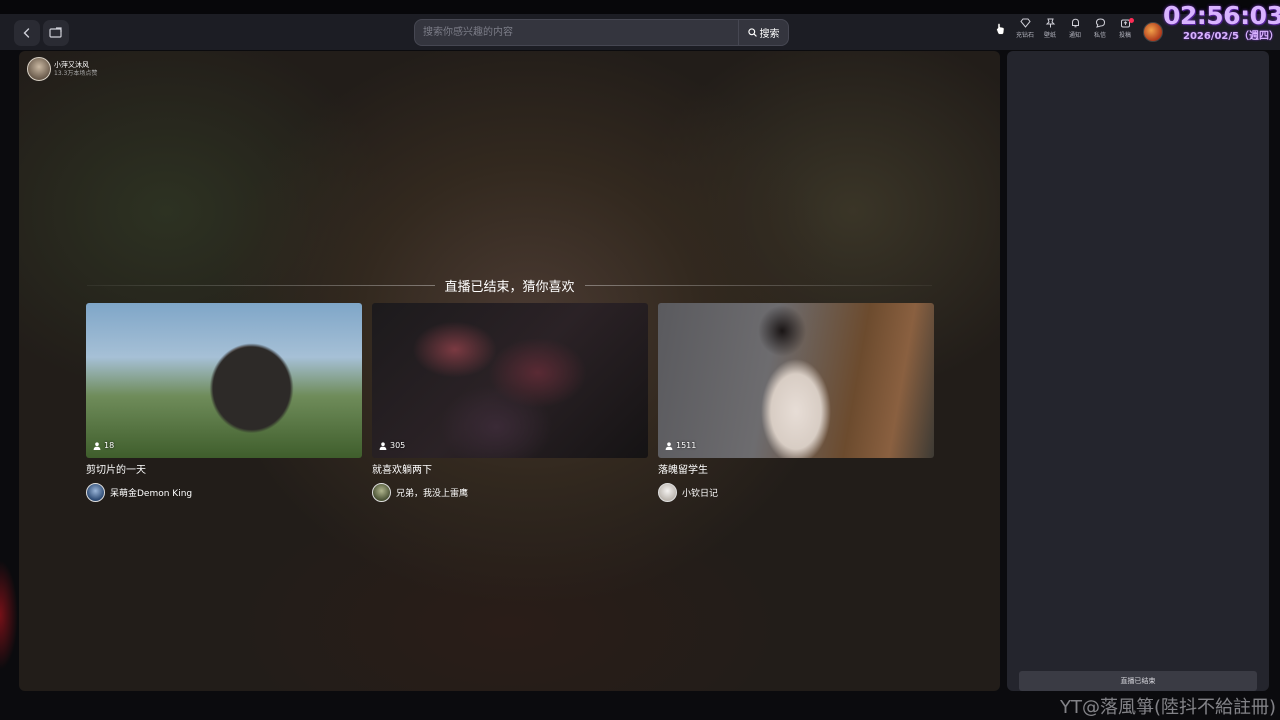 This screenshot has width=1280, height=720. What do you see at coordinates (76, 73) in the screenshot?
I see `streamer-likes: 13.3万本场点赞` at bounding box center [76, 73].